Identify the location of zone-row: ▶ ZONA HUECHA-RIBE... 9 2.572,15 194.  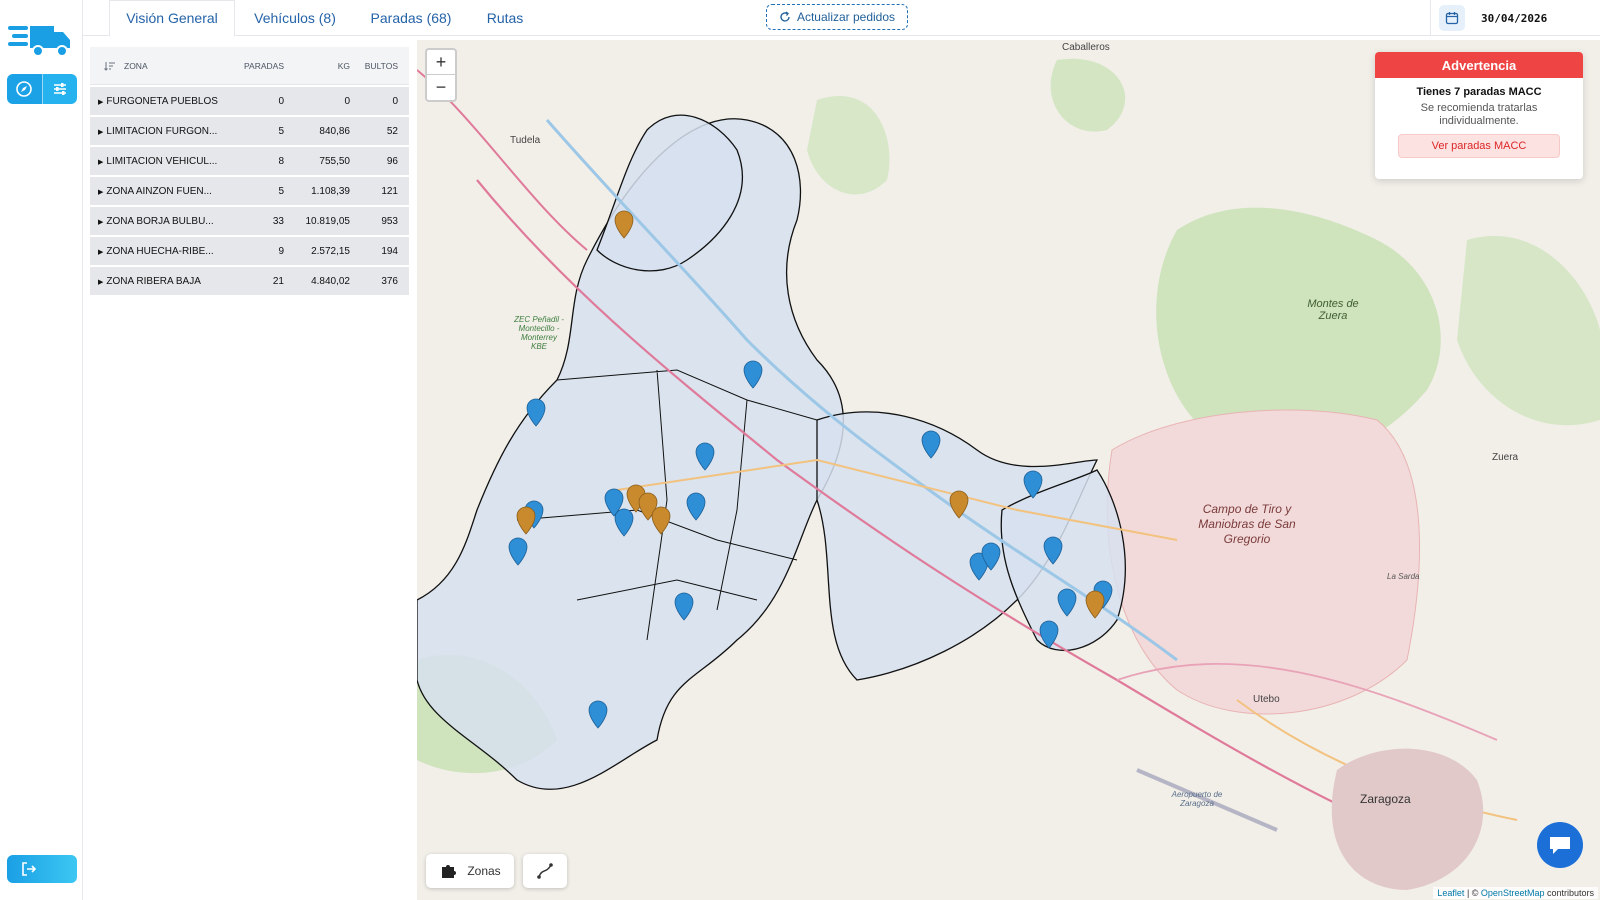
(249, 251).